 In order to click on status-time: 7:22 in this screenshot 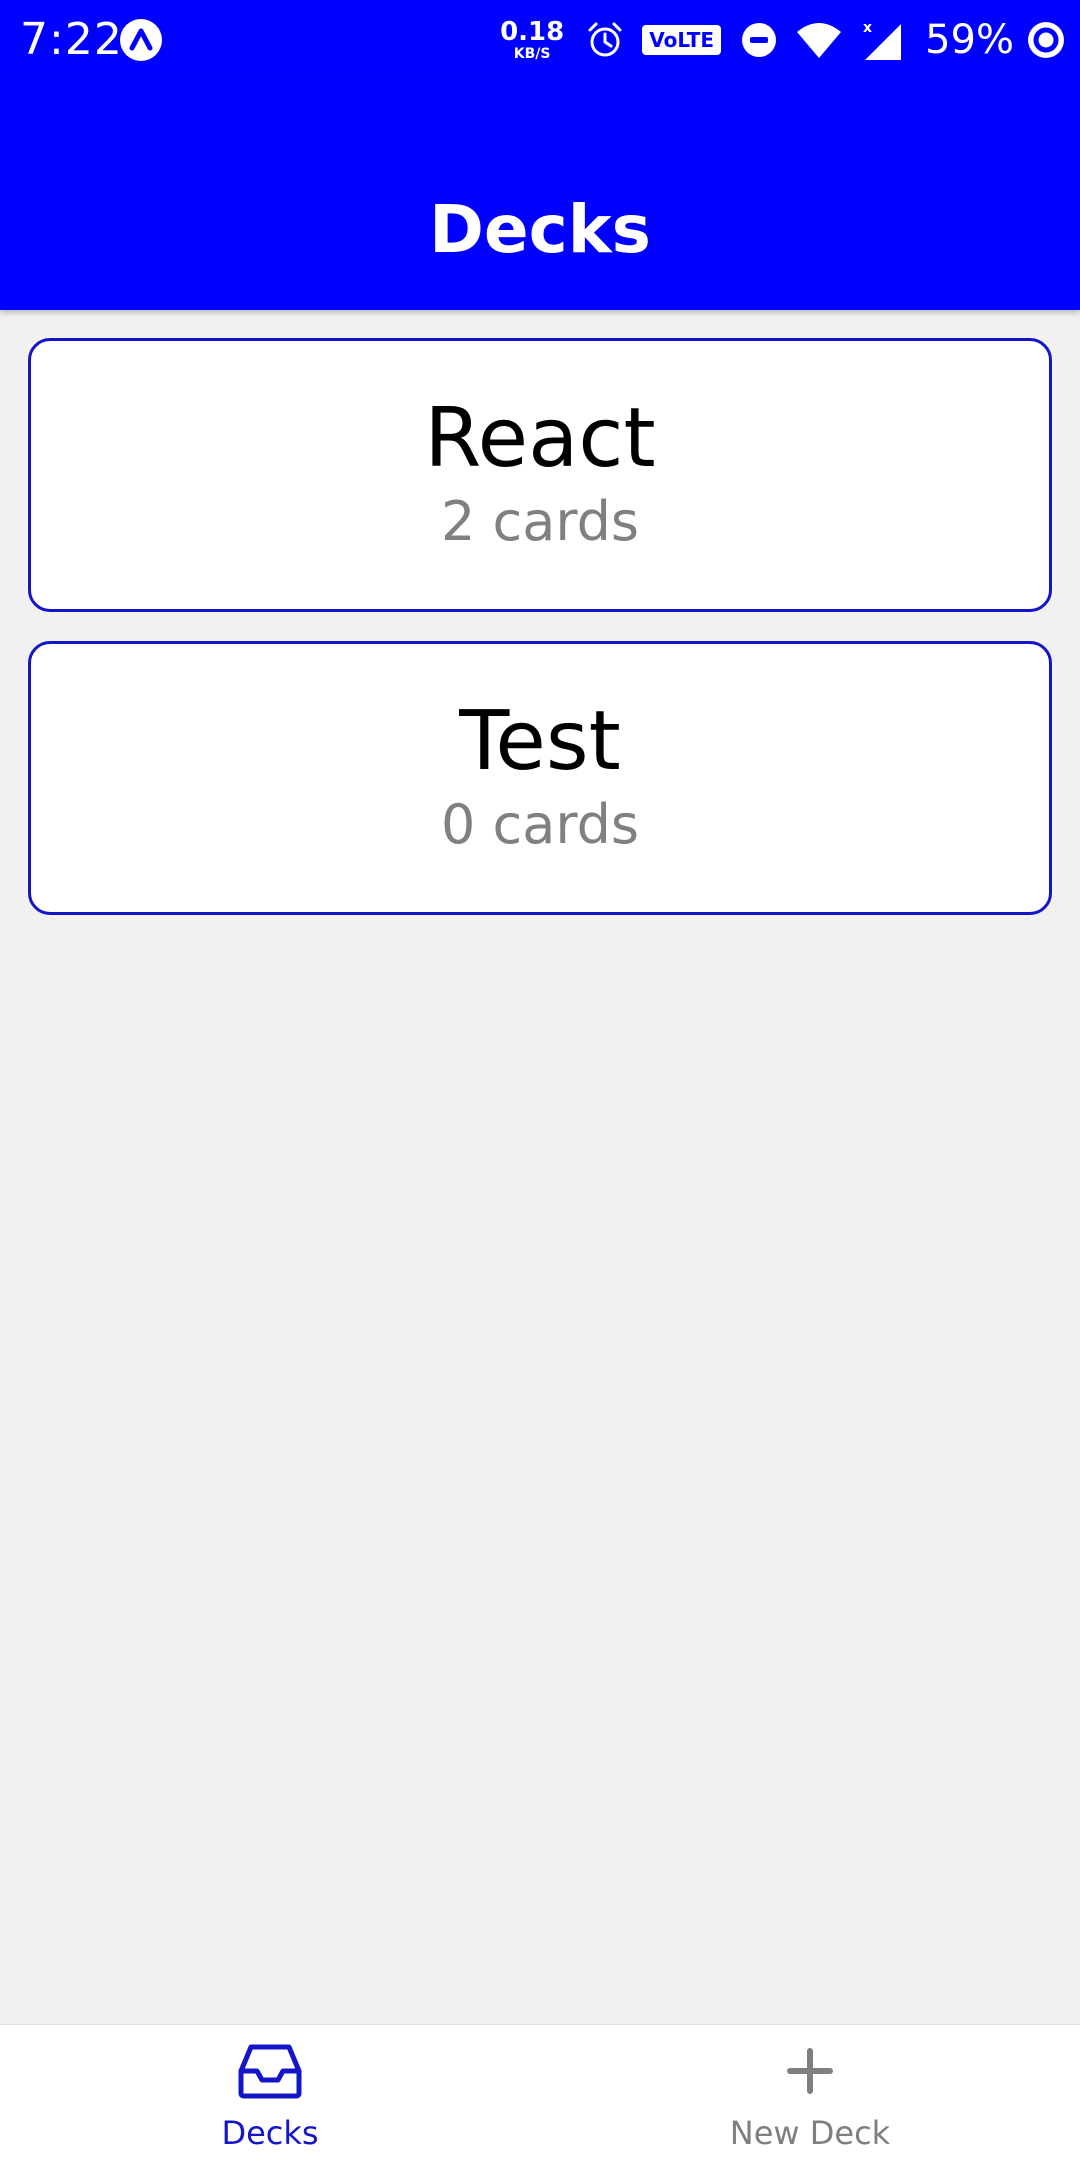, I will do `click(71, 39)`.